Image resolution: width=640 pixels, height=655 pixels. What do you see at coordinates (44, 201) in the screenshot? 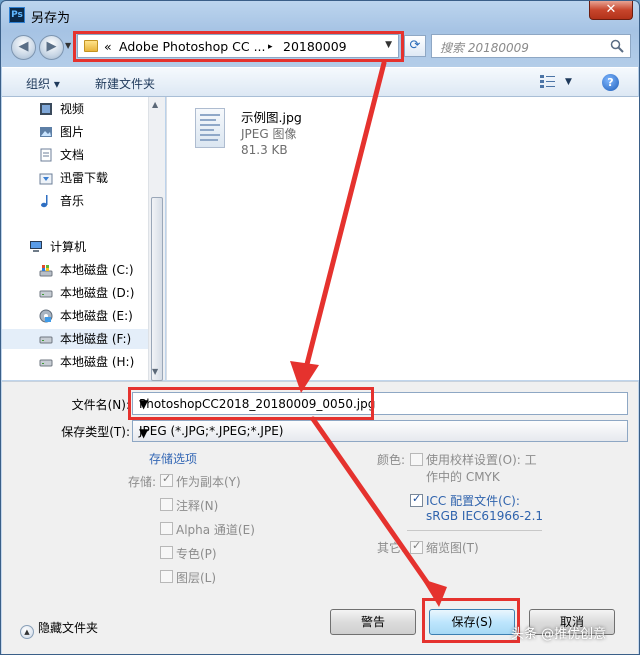
I see `music-icon` at bounding box center [44, 201].